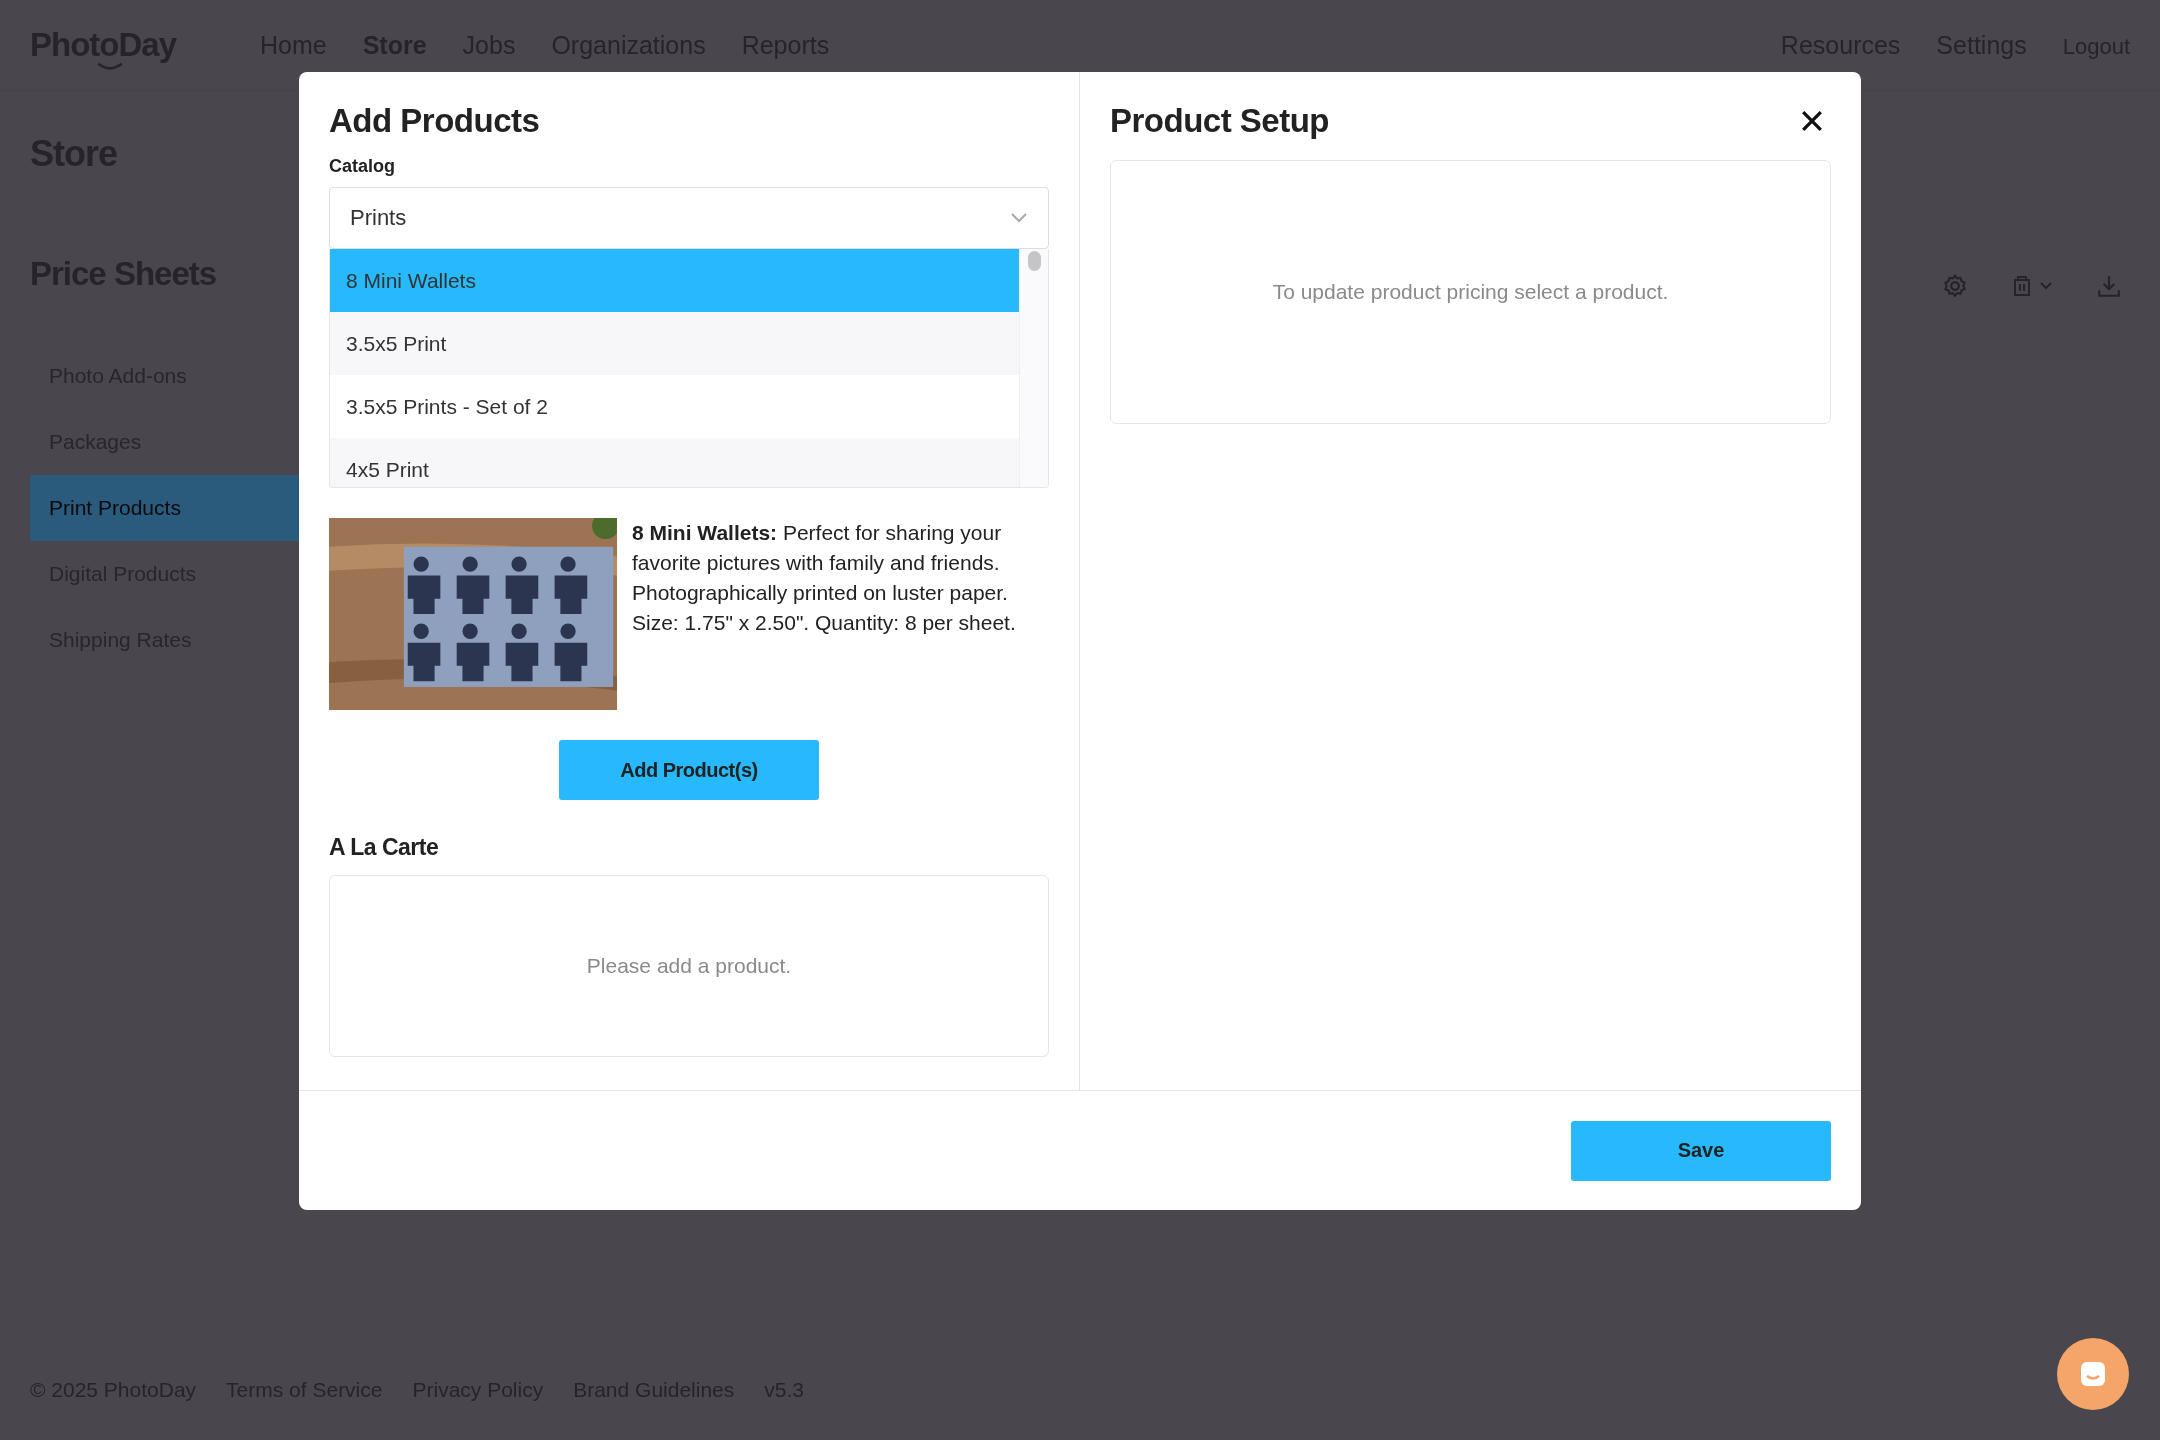  Describe the element at coordinates (674, 343) in the screenshot. I see `option-item: 3.5x5 Print` at that location.